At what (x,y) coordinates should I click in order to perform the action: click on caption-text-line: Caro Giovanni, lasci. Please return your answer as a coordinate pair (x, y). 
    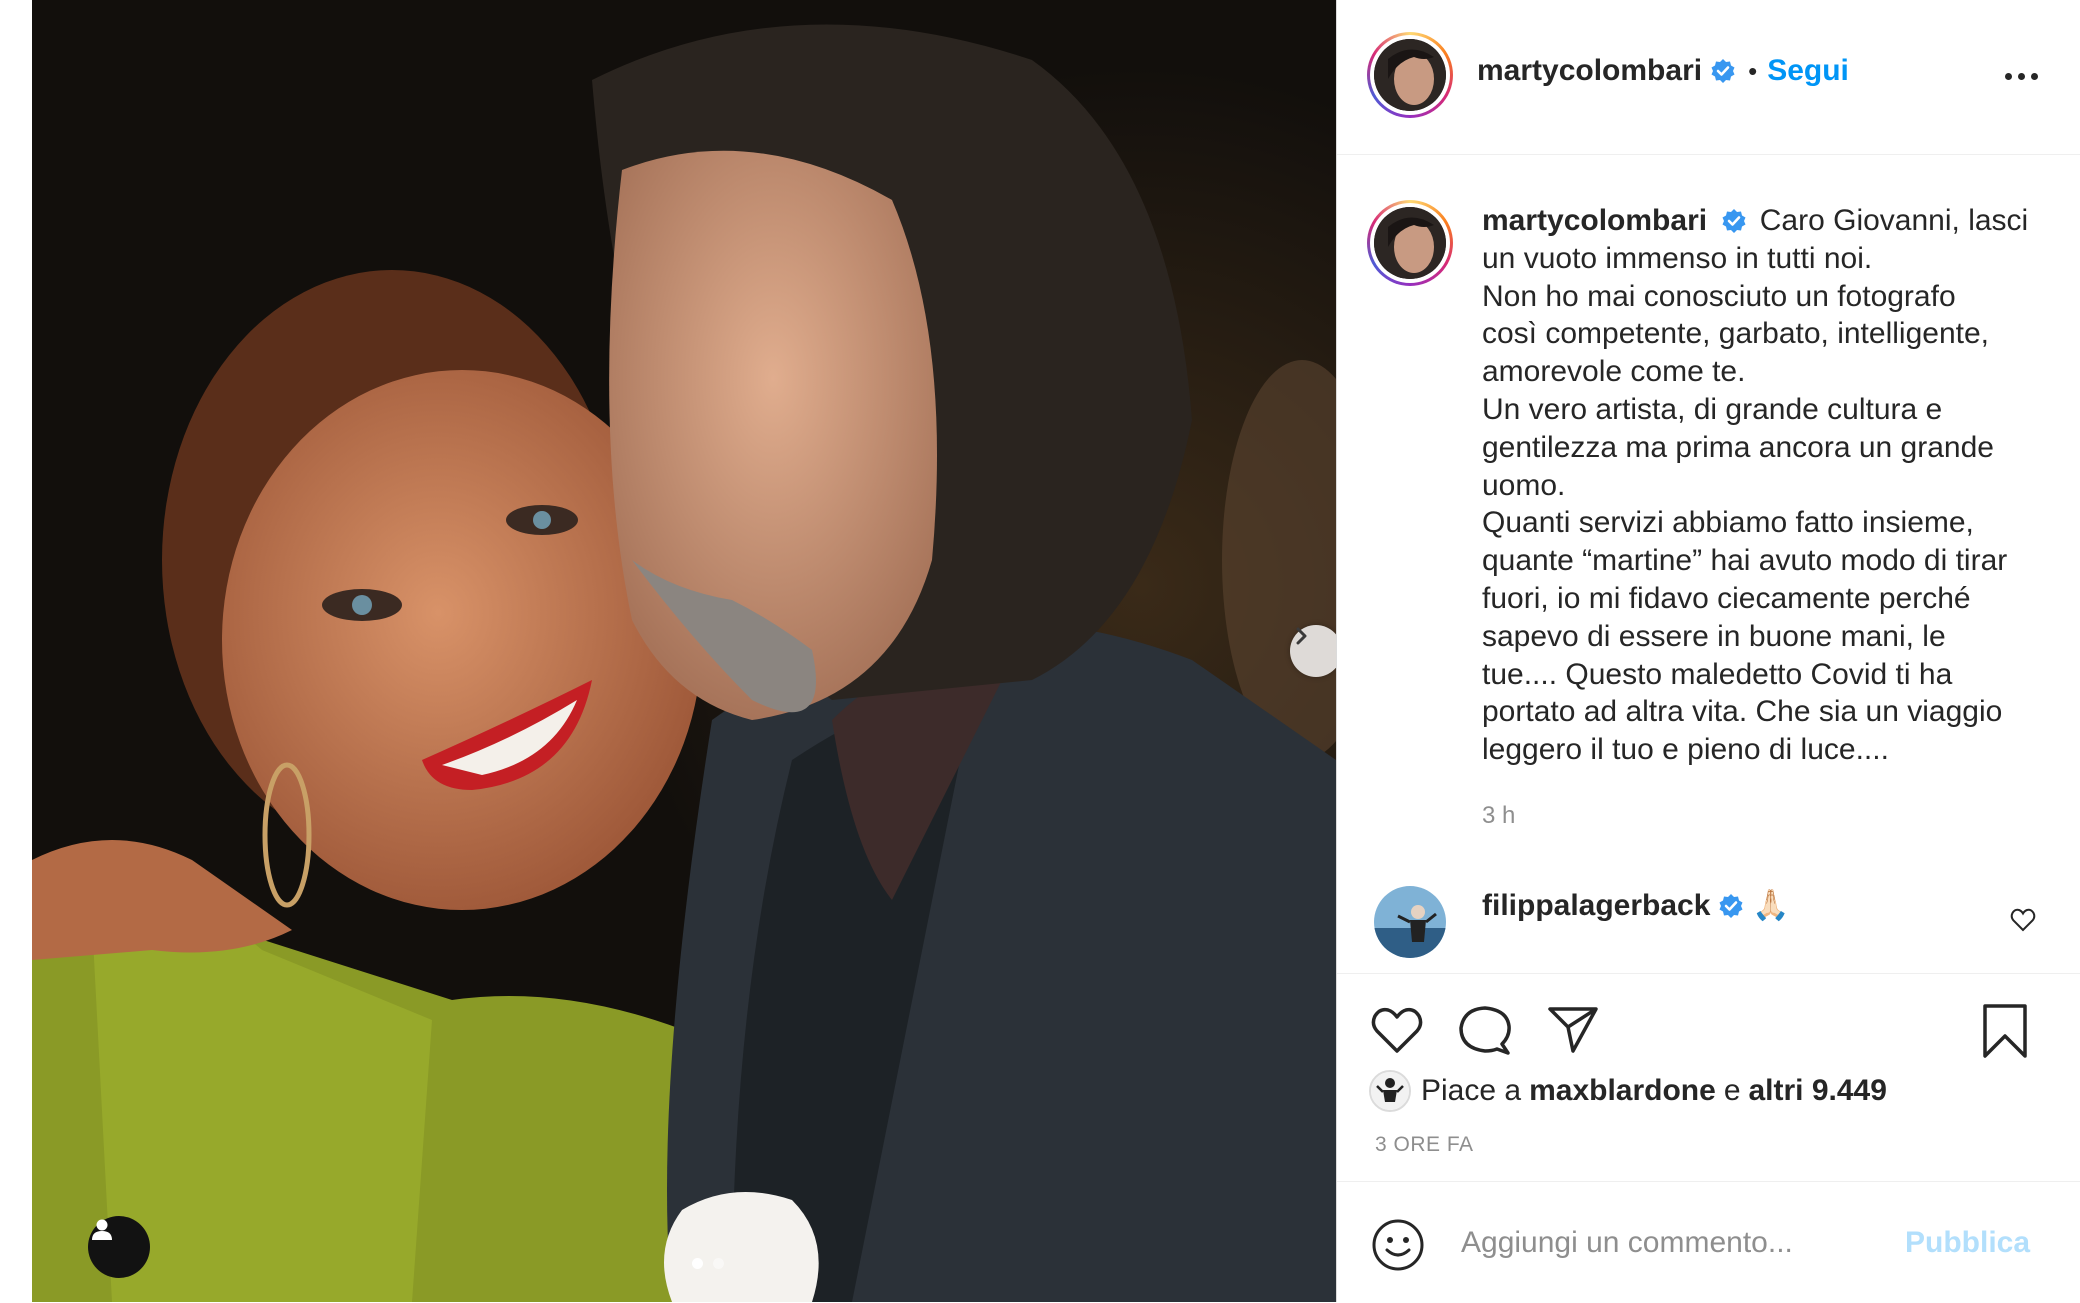
    Looking at the image, I should click on (1894, 220).